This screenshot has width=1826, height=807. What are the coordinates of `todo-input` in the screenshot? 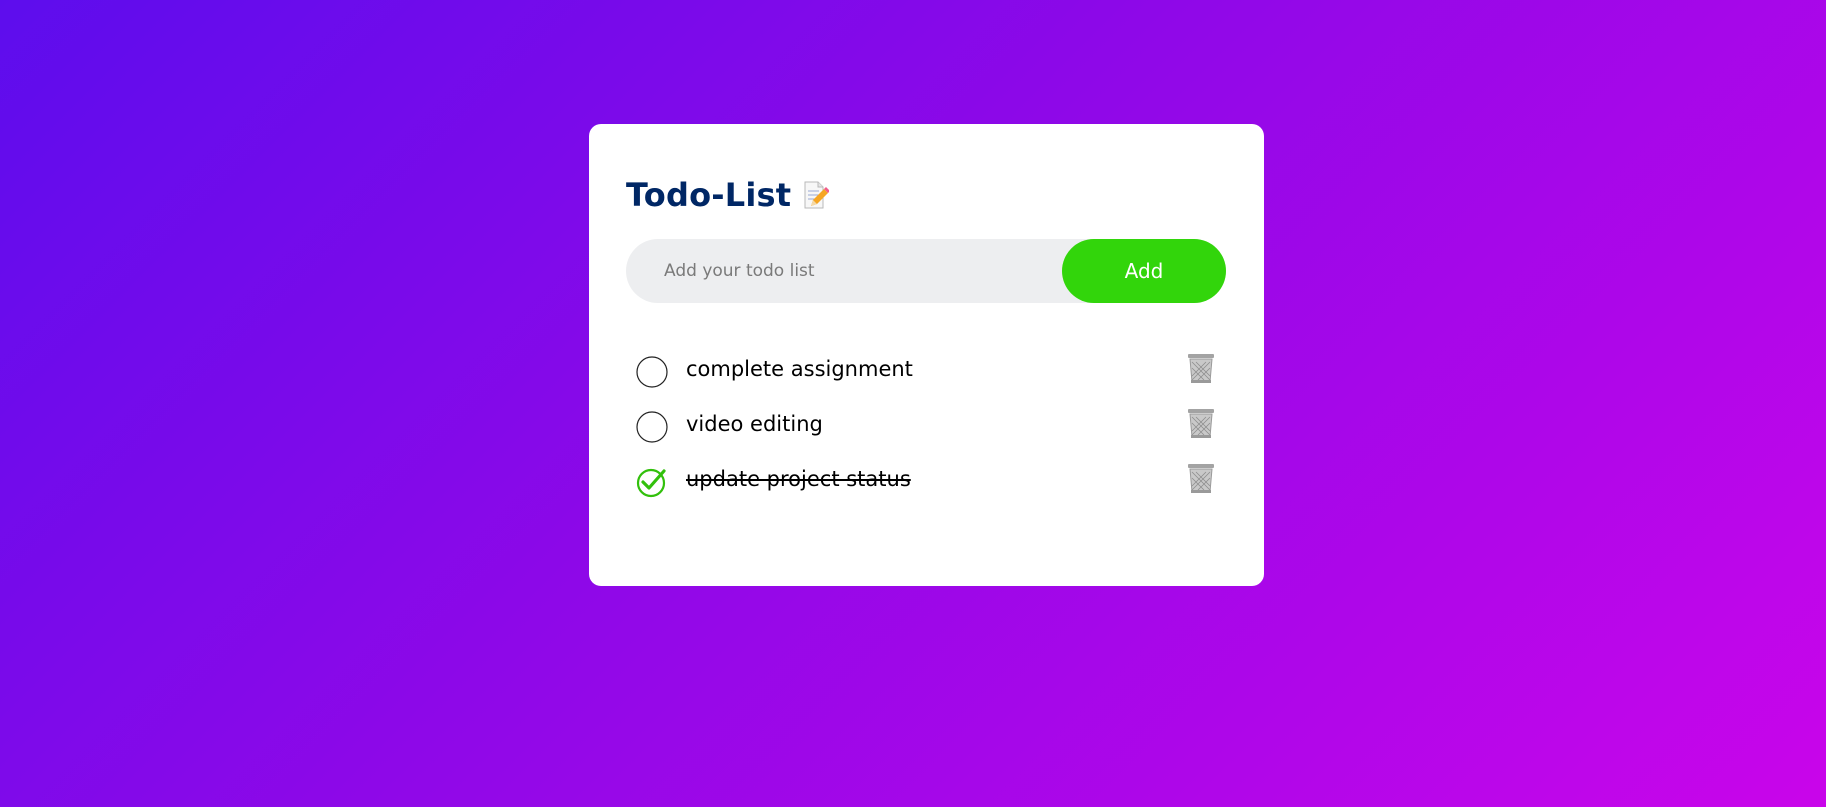 It's located at (844, 271).